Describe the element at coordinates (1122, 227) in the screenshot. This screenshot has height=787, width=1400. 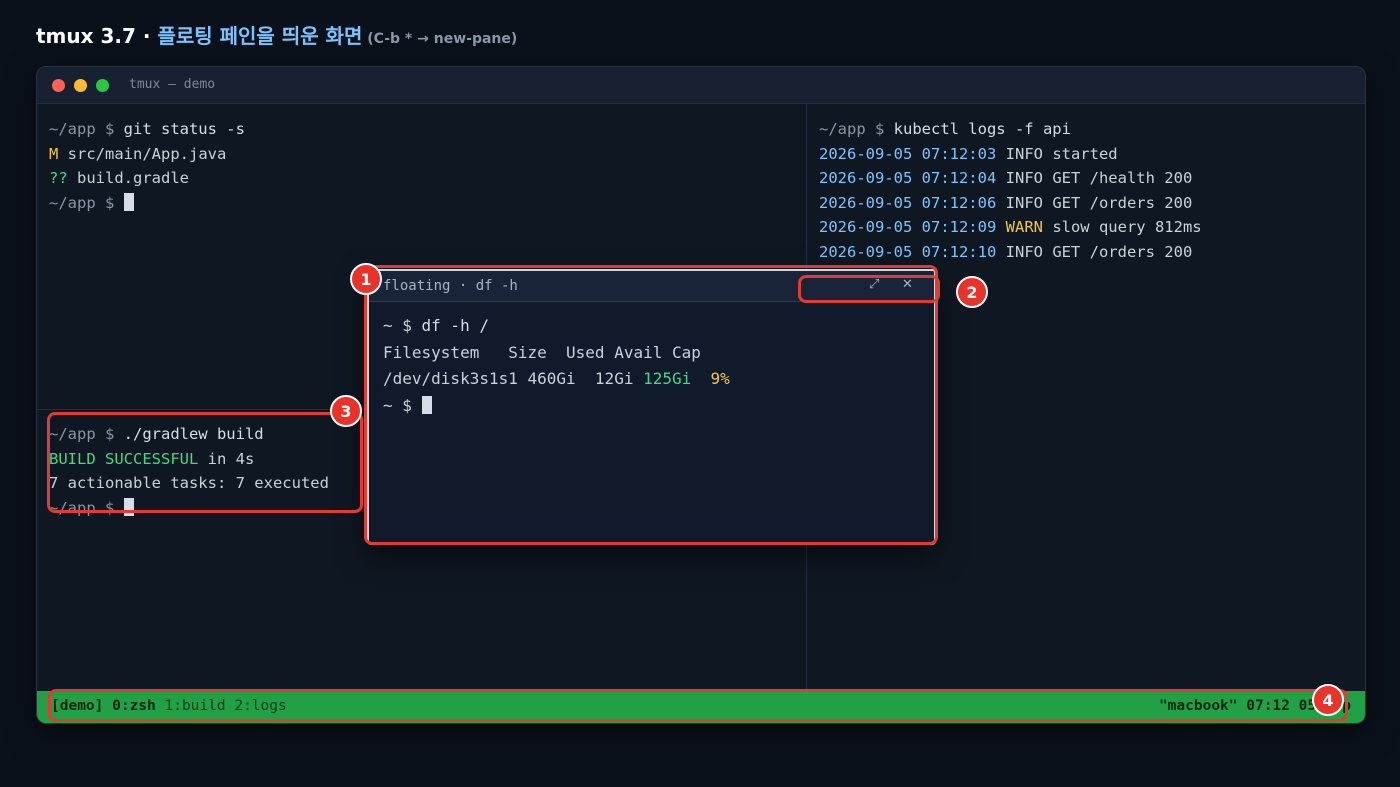
I see `log-message: slow query 812ms` at that location.